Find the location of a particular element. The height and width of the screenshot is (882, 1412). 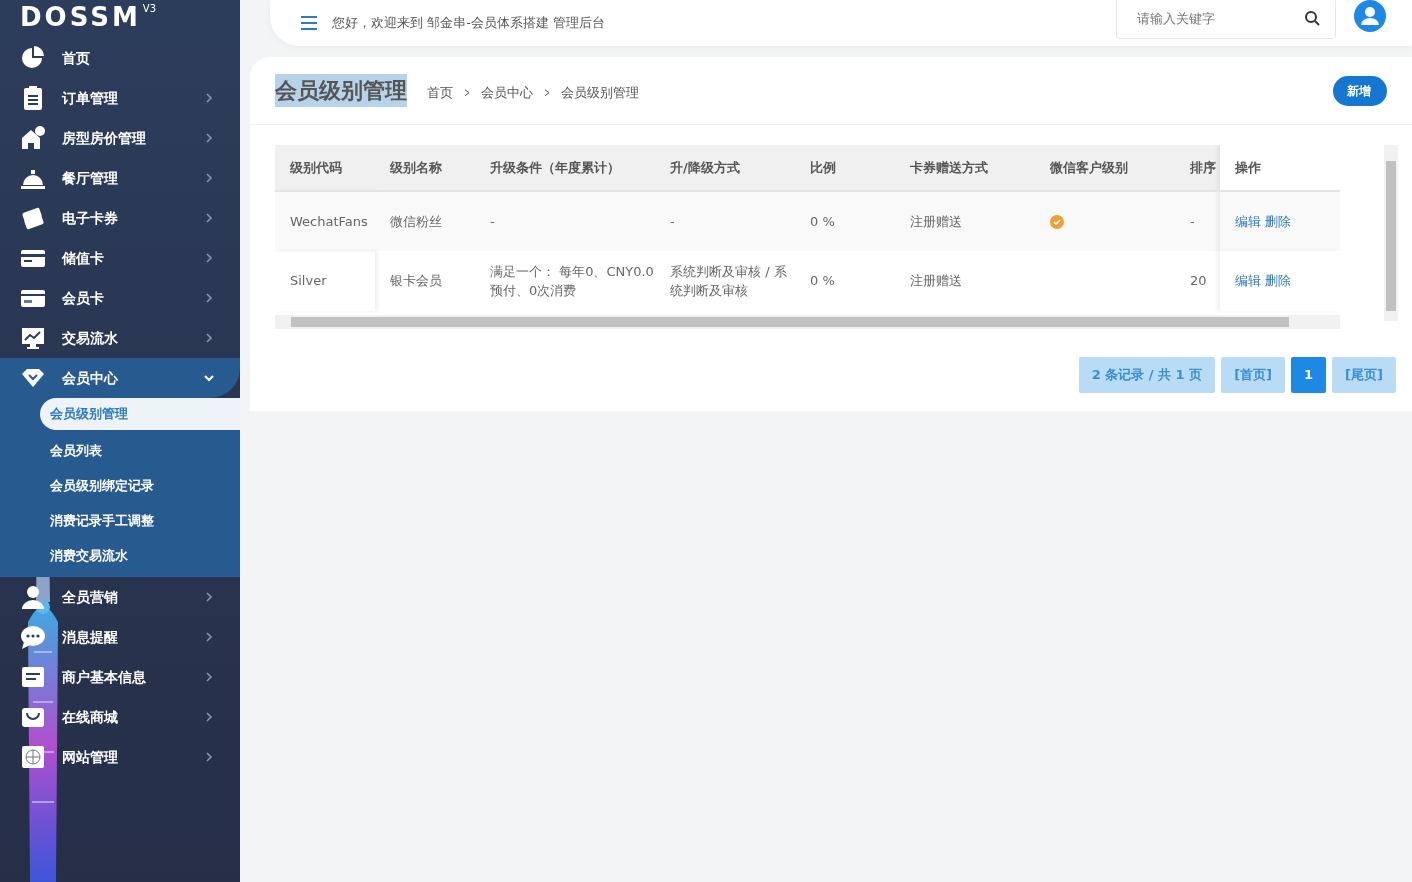

submenu-item: 会员级别绑定记录 is located at coordinates (120, 485).